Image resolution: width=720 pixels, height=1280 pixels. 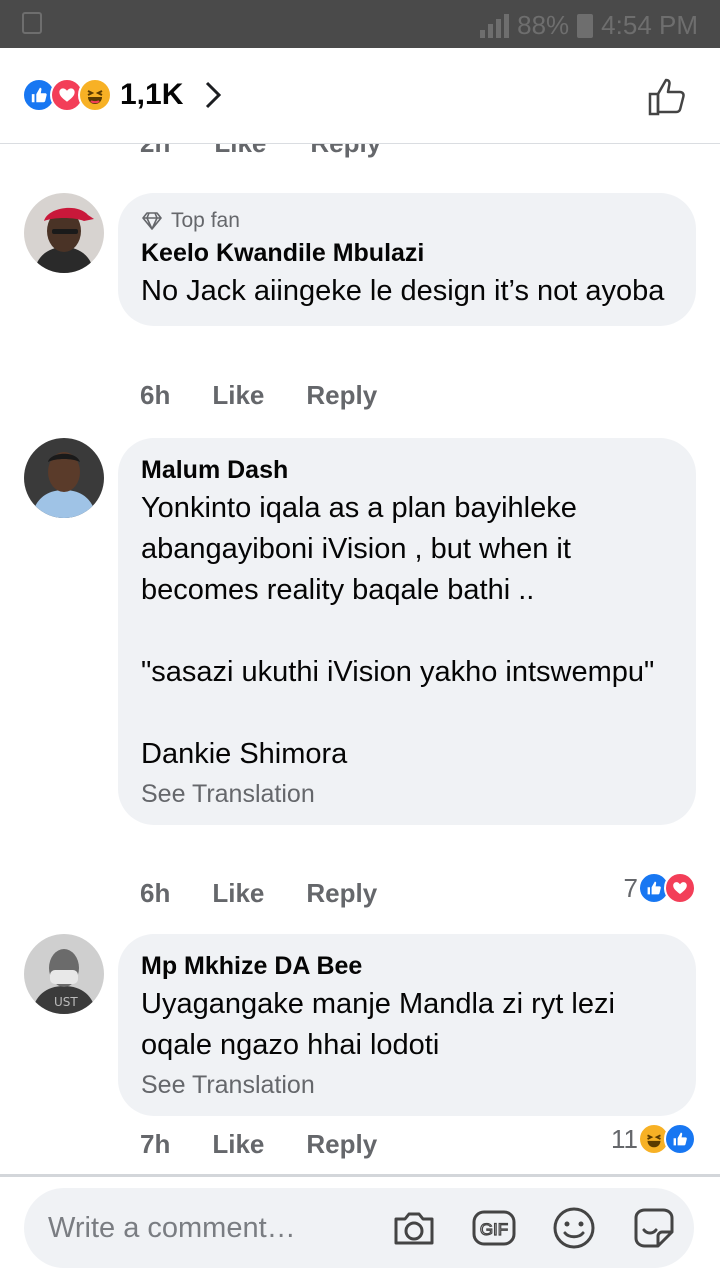 I want to click on comment-reactions: 11, so click(x=653, y=1139).